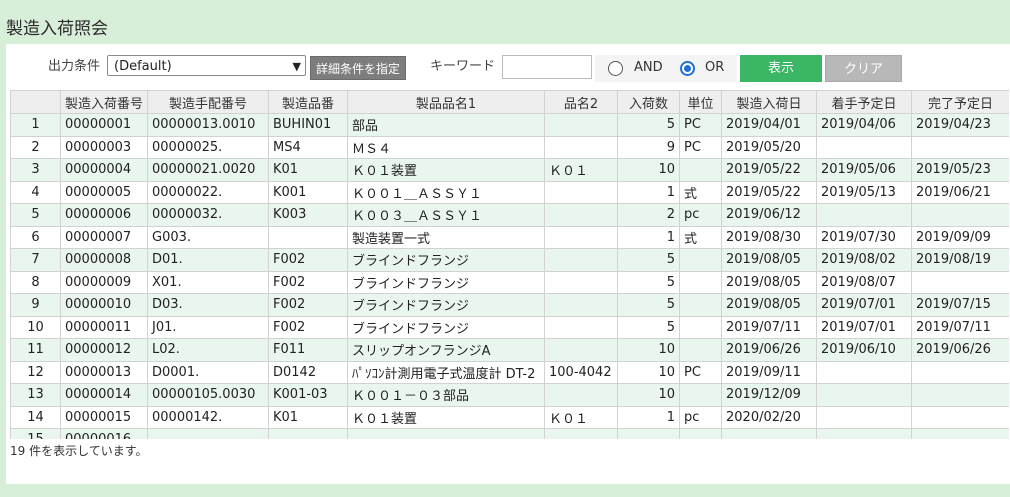 Image resolution: width=1010 pixels, height=497 pixels. What do you see at coordinates (104, 102) in the screenshot?
I see `col-header-receipt-no: 製造入荷番号` at bounding box center [104, 102].